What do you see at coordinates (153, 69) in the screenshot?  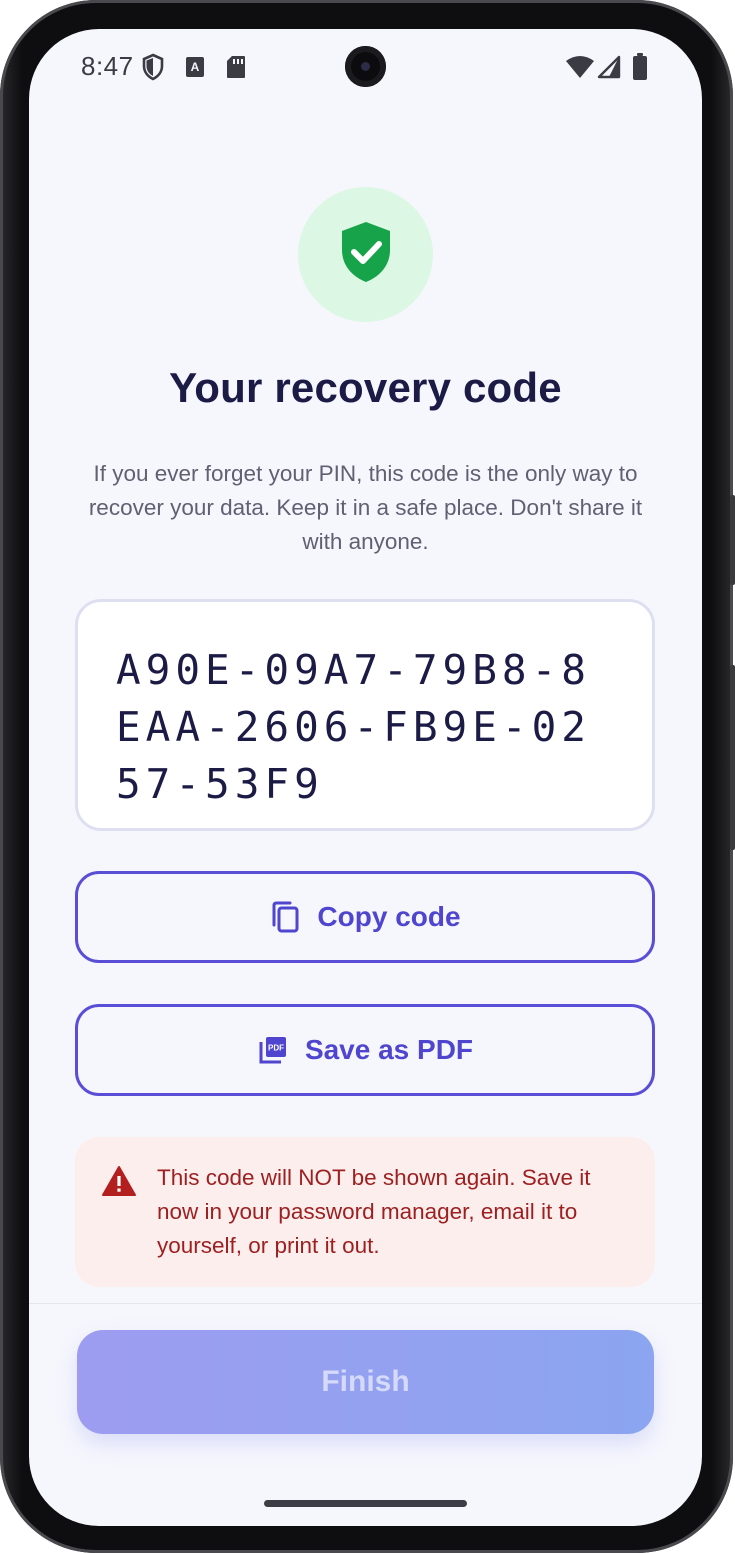 I see `shield-icon` at bounding box center [153, 69].